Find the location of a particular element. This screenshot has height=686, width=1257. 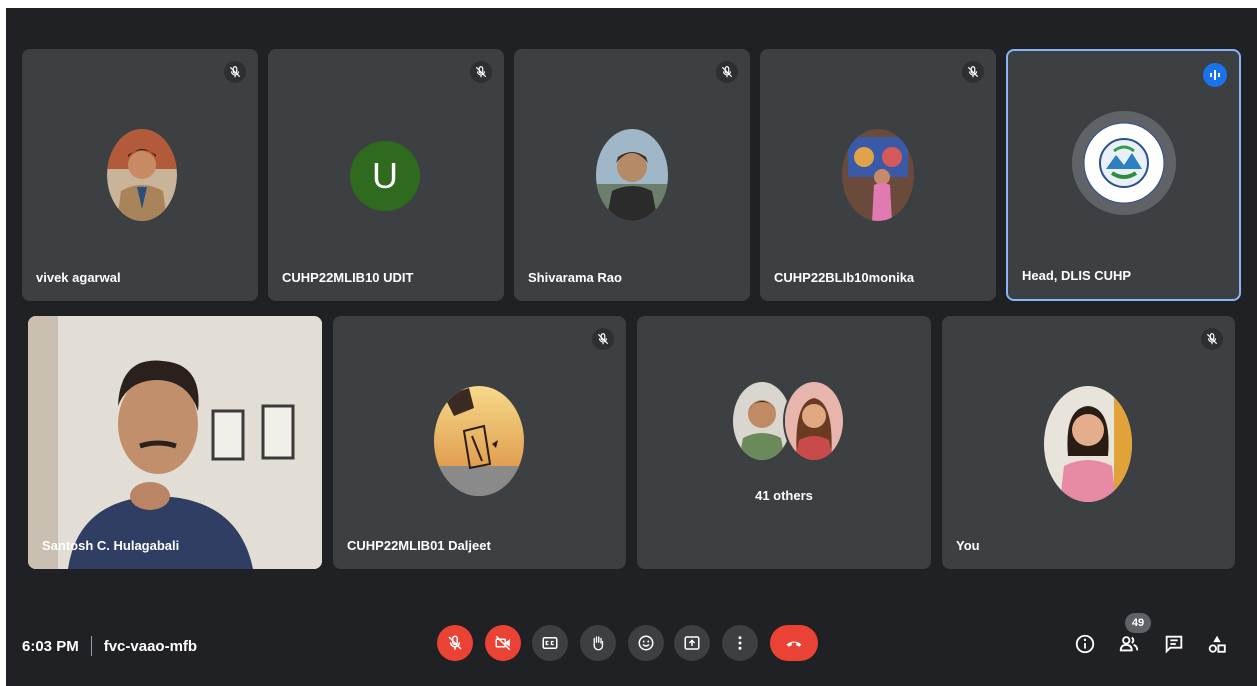

participant-name: CUHP22MLIB10 UDIT is located at coordinates (348, 277).